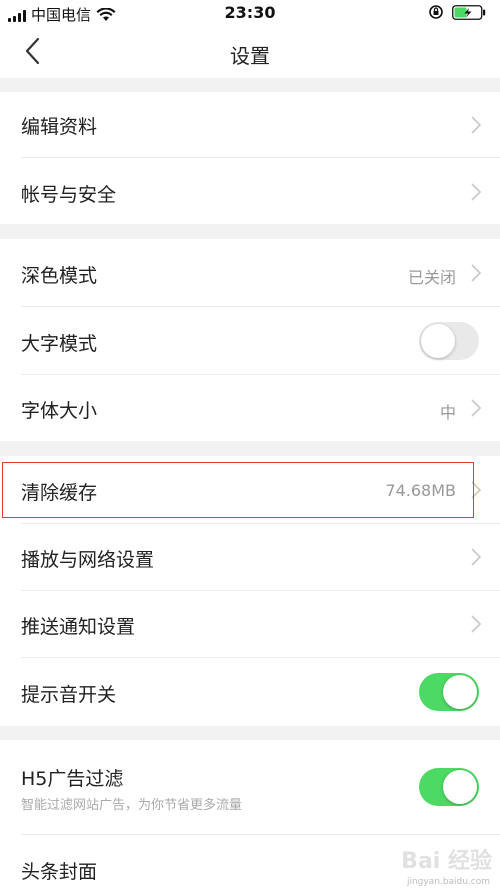 The image size is (500, 889). Describe the element at coordinates (250, 408) in the screenshot. I see `row-font-size: 字体大小 中` at that location.